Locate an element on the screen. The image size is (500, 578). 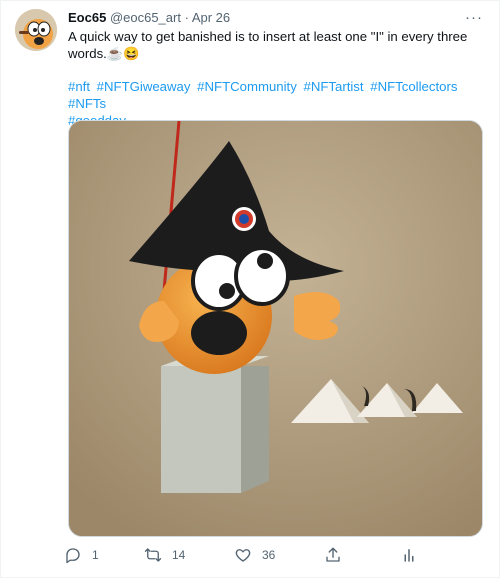
hashtag-link: #nft is located at coordinates (79, 86).